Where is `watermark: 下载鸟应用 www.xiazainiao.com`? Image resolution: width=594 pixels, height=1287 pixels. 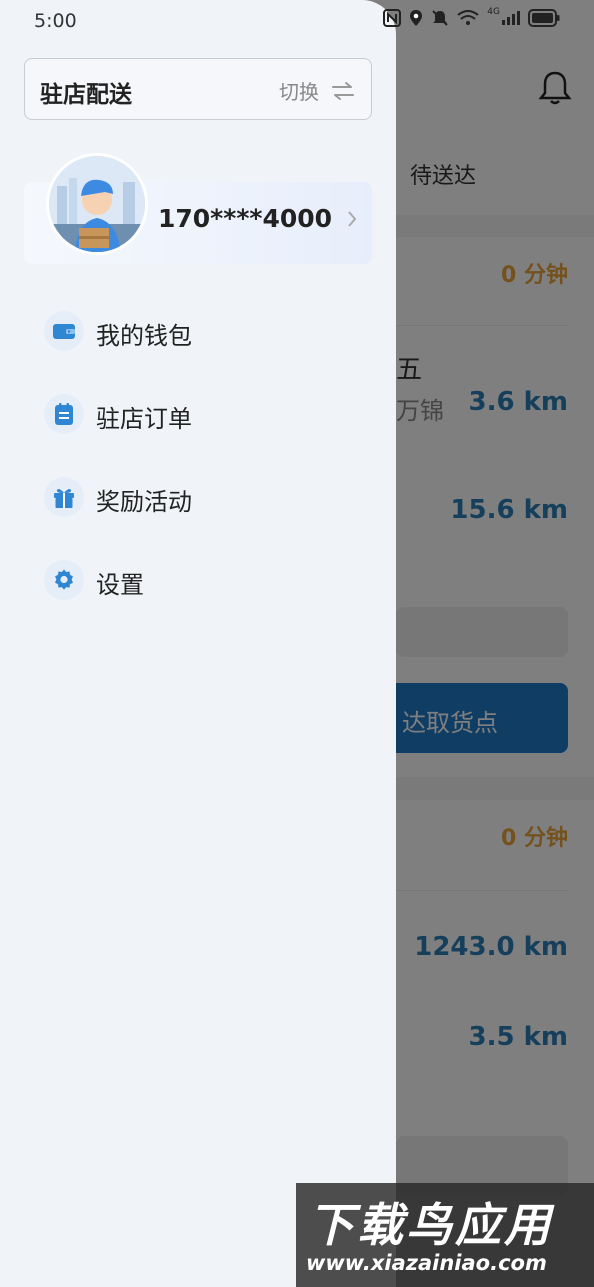
watermark: 下载鸟应用 www.xiazainiao.com is located at coordinates (445, 1235).